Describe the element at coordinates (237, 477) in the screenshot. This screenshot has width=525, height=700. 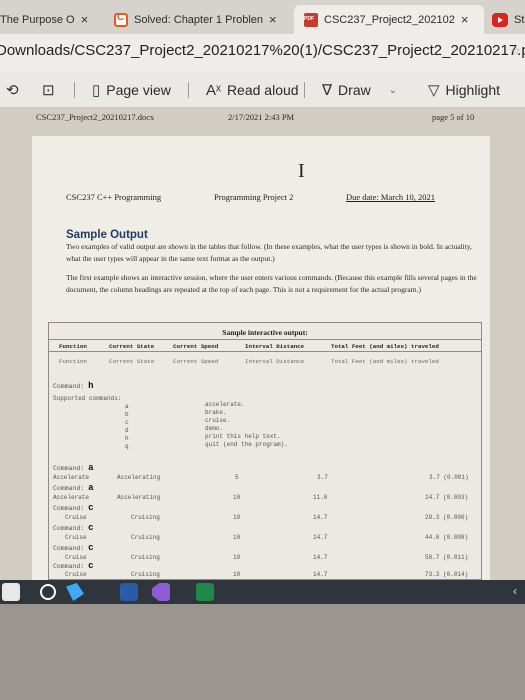
I see `speed-cell: 5` at that location.